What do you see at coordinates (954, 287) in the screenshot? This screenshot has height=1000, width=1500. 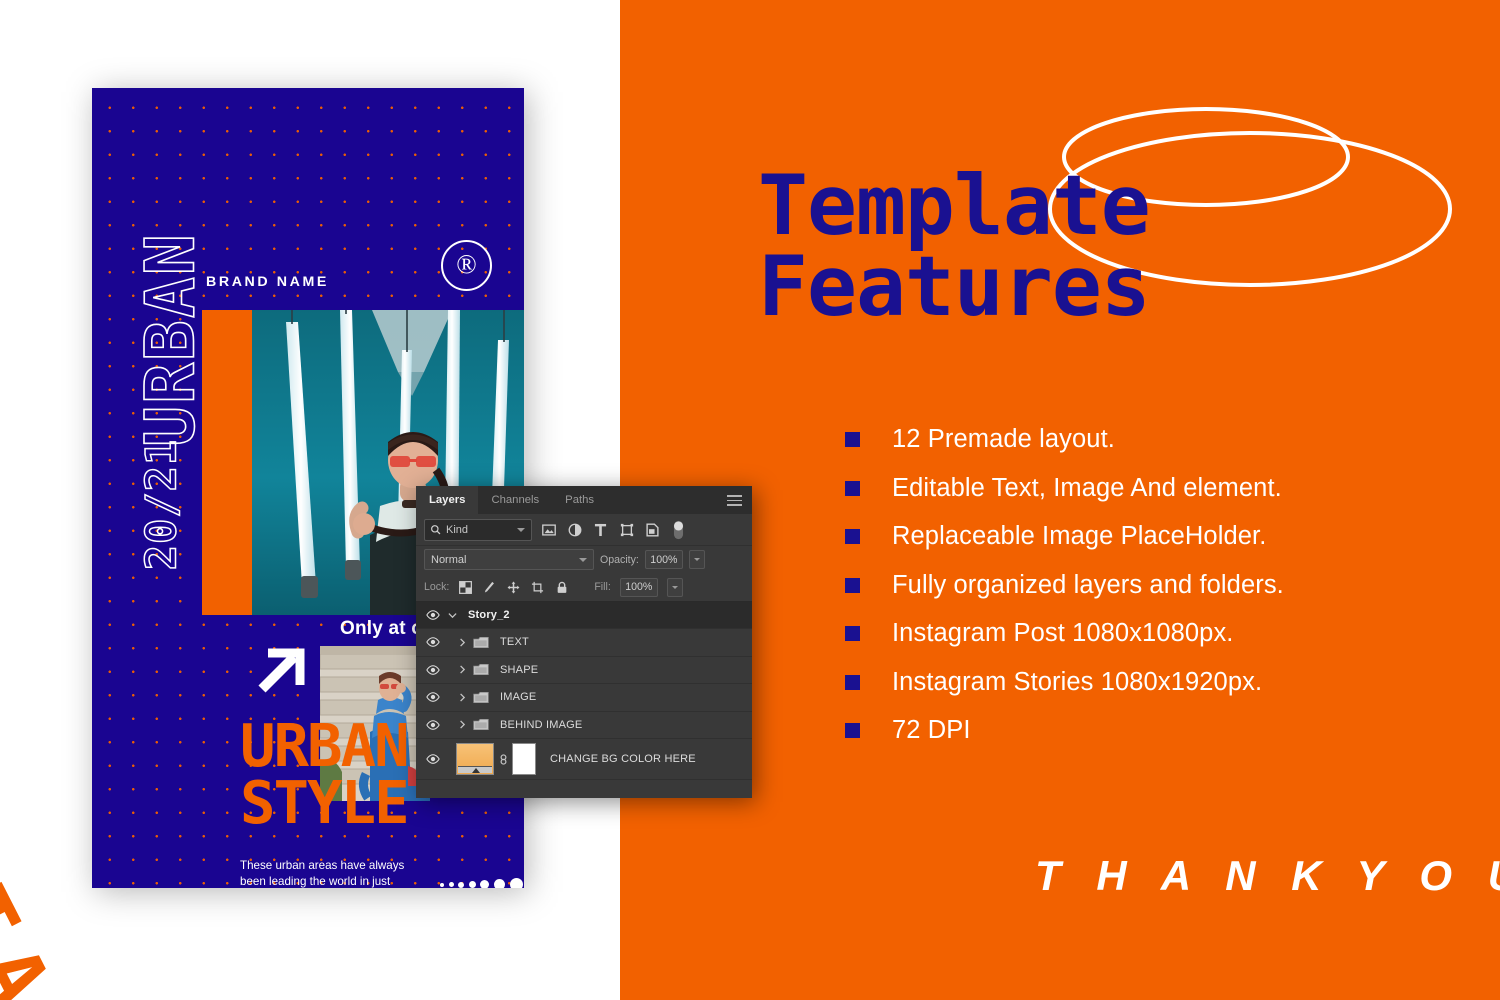 I see `headline-line-2: Features` at bounding box center [954, 287].